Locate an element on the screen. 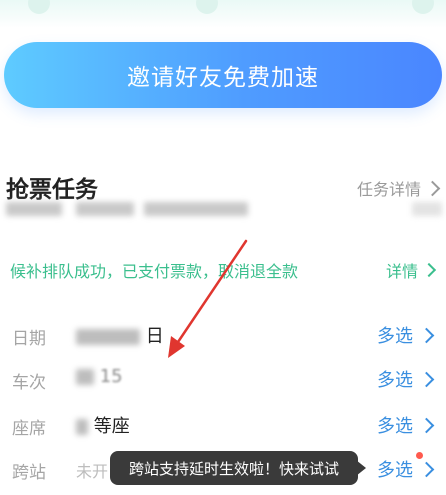 Image resolution: width=446 pixels, height=495 pixels. arrow-shaft is located at coordinates (211, 293).